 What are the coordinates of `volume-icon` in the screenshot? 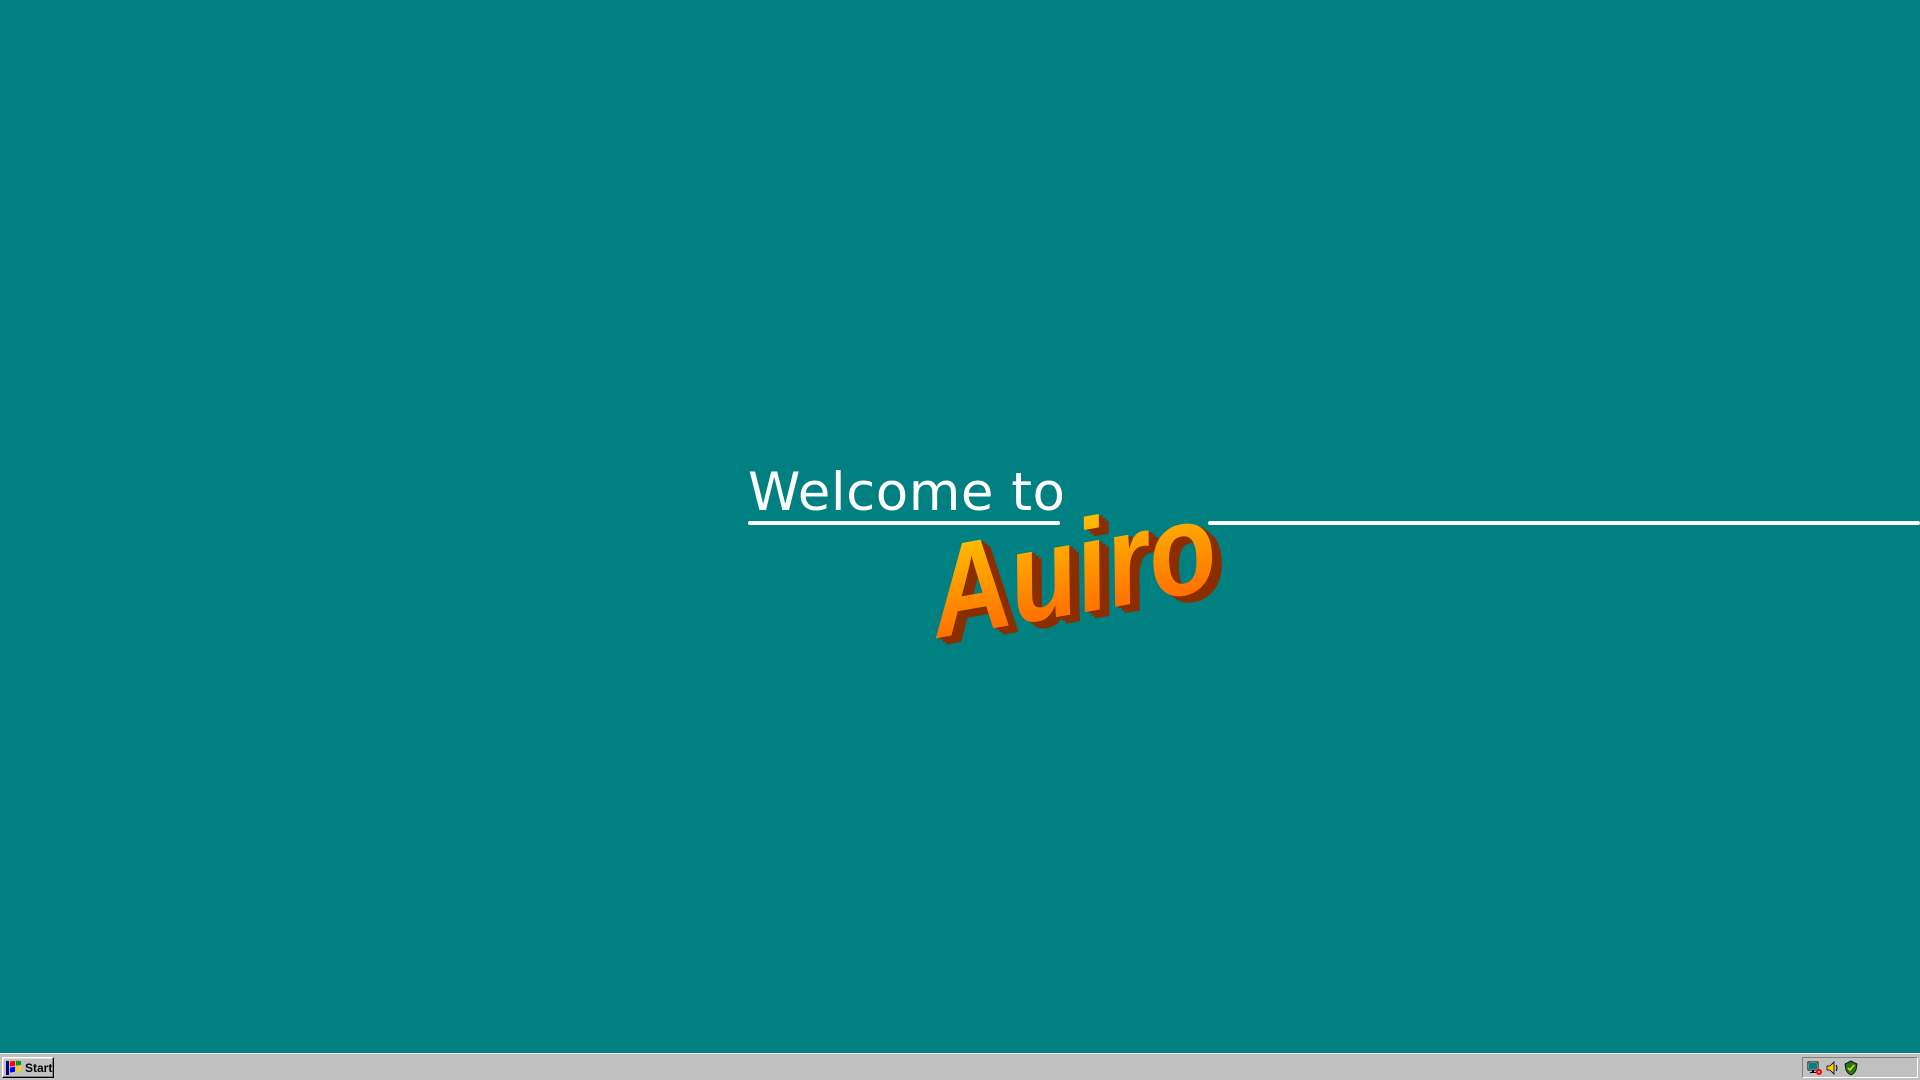 It's located at (1833, 1068).